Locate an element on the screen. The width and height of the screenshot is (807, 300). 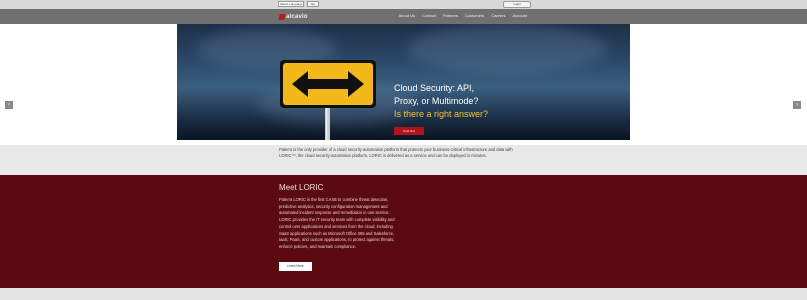
language-go-button: Go is located at coordinates (313, 4).